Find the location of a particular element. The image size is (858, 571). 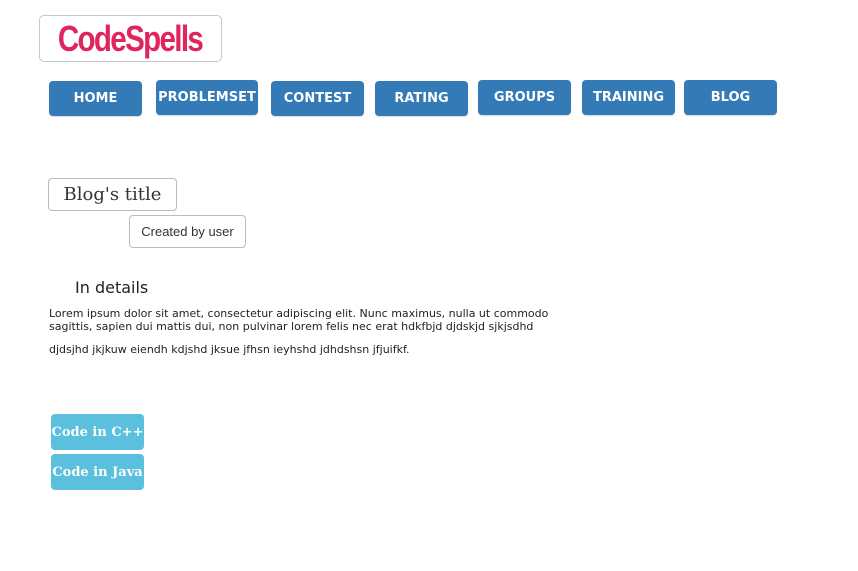

nav-contest-button: CONTEST is located at coordinates (317, 98).